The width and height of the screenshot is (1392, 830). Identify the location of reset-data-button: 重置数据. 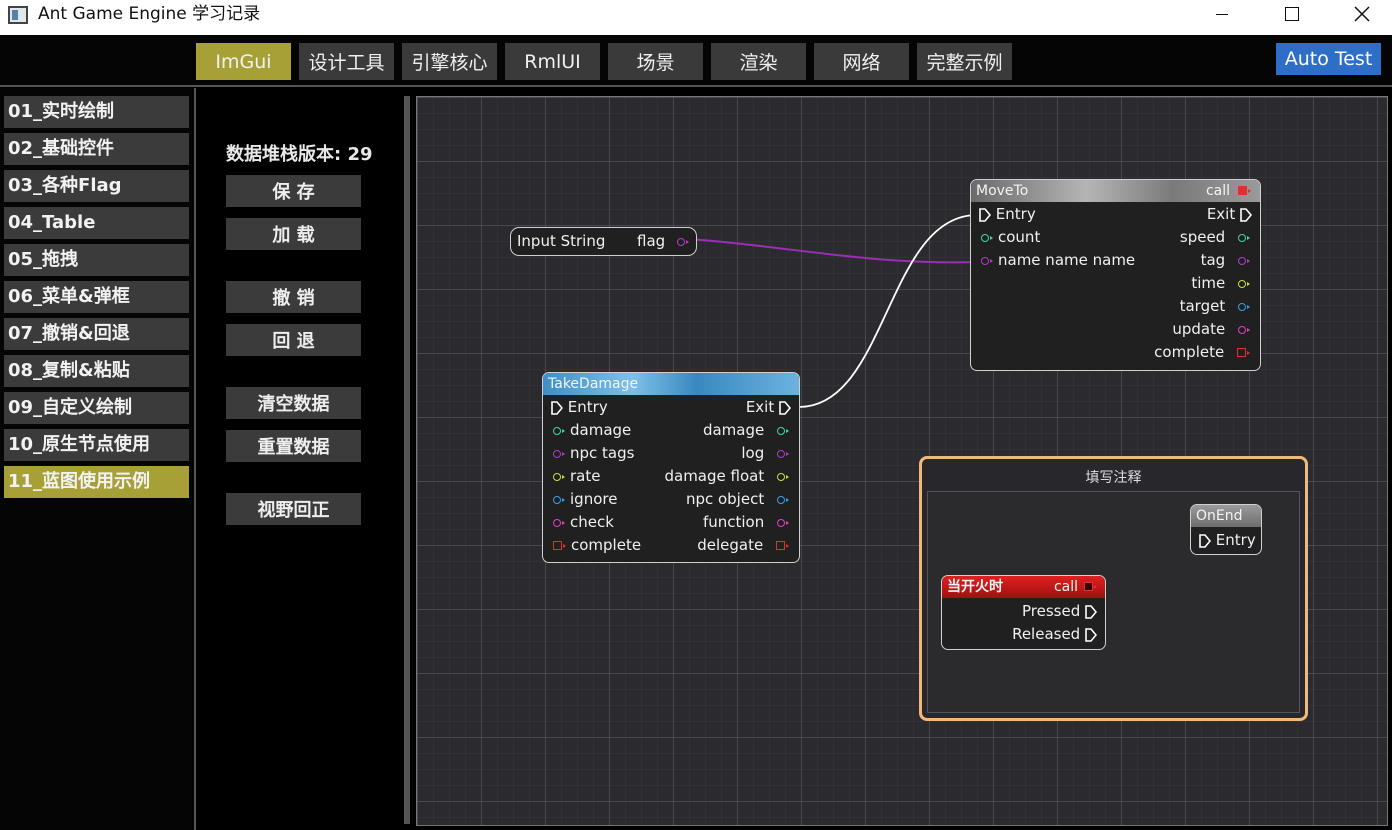
(293, 446).